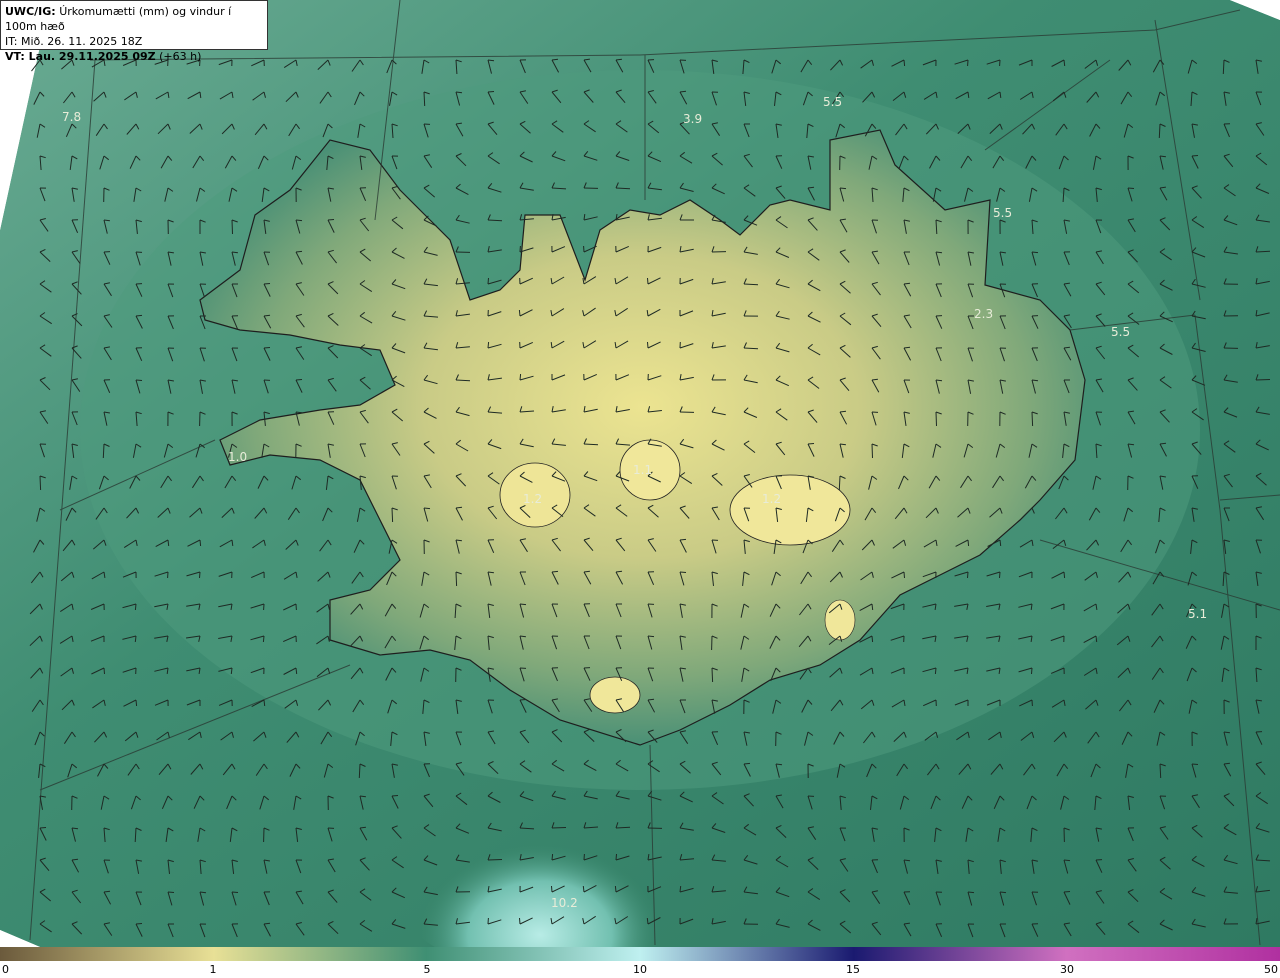  What do you see at coordinates (427, 969) in the screenshot?
I see `colorbar-tick: 5` at bounding box center [427, 969].